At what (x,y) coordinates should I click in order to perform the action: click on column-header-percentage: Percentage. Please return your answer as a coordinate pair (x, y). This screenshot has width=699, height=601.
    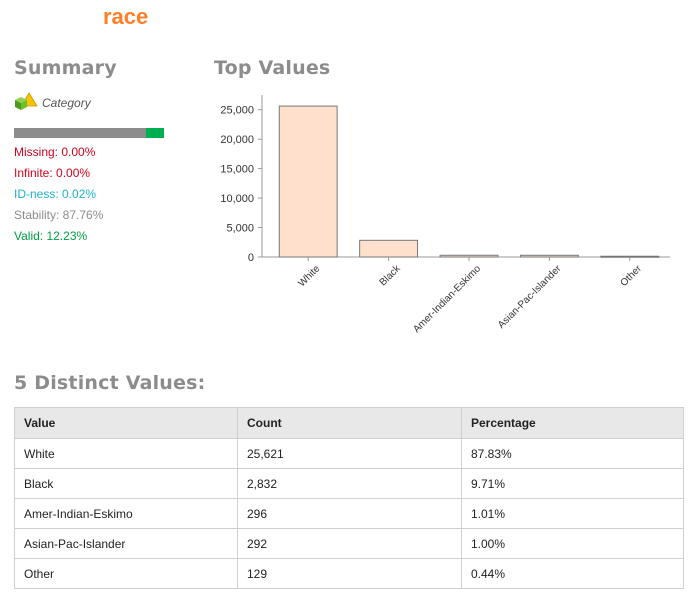
    Looking at the image, I should click on (572, 423).